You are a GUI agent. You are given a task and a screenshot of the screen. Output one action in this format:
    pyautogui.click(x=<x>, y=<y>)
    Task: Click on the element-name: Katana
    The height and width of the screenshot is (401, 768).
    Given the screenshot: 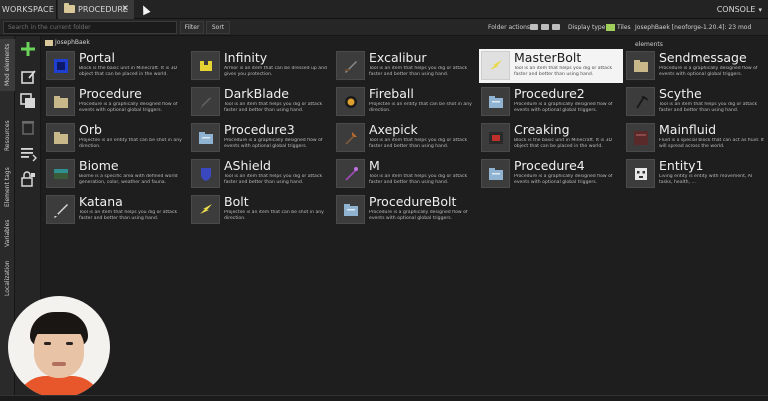 What is the action you would take?
    pyautogui.click(x=101, y=201)
    